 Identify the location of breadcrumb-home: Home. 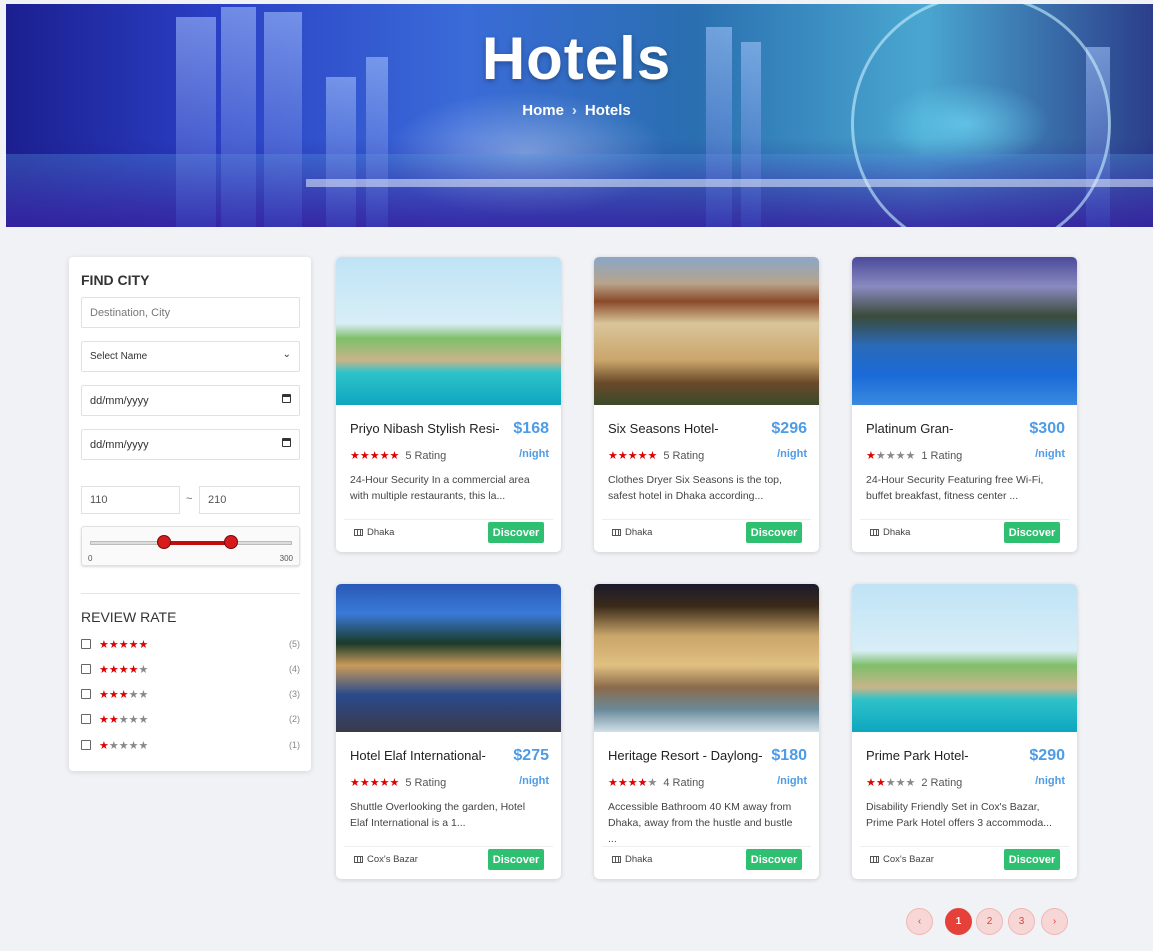
(543, 110).